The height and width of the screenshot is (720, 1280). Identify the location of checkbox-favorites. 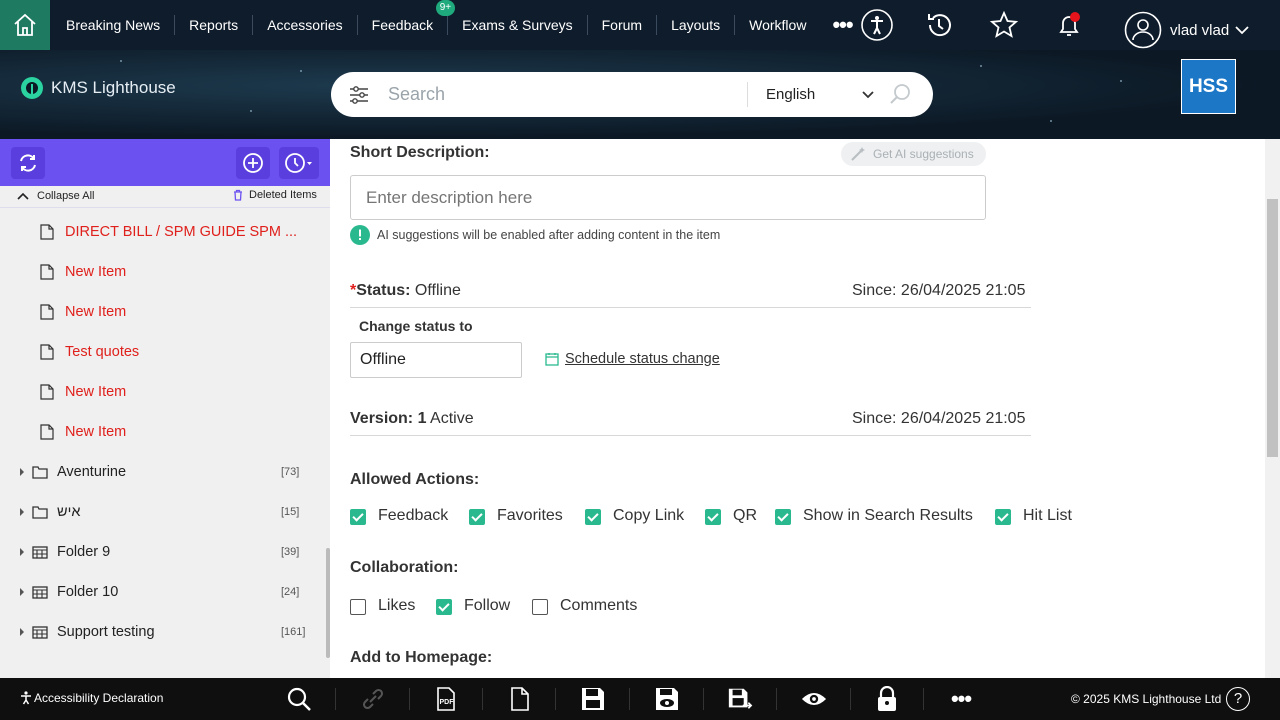
(477, 517).